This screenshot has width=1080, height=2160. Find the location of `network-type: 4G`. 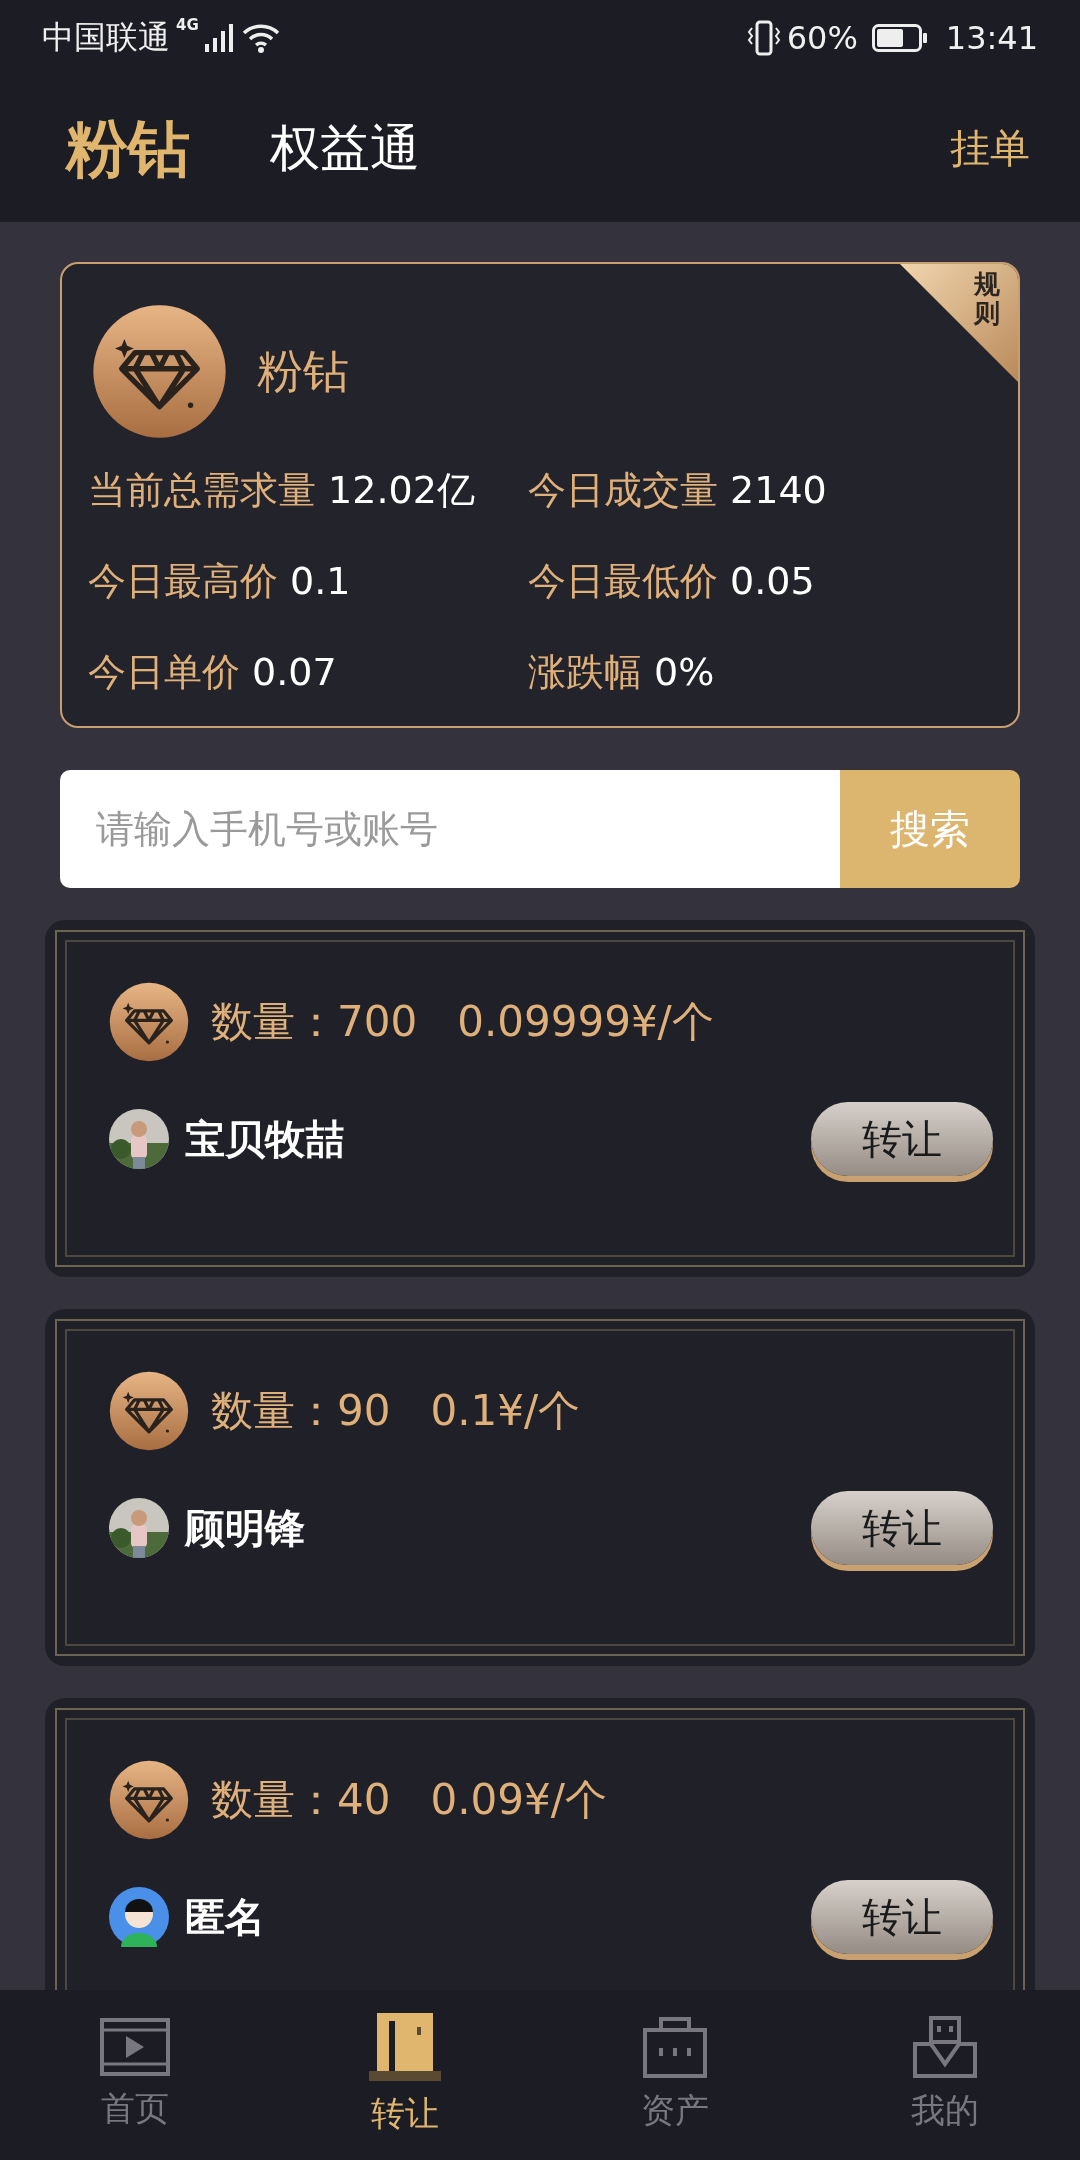

network-type: 4G is located at coordinates (187, 25).